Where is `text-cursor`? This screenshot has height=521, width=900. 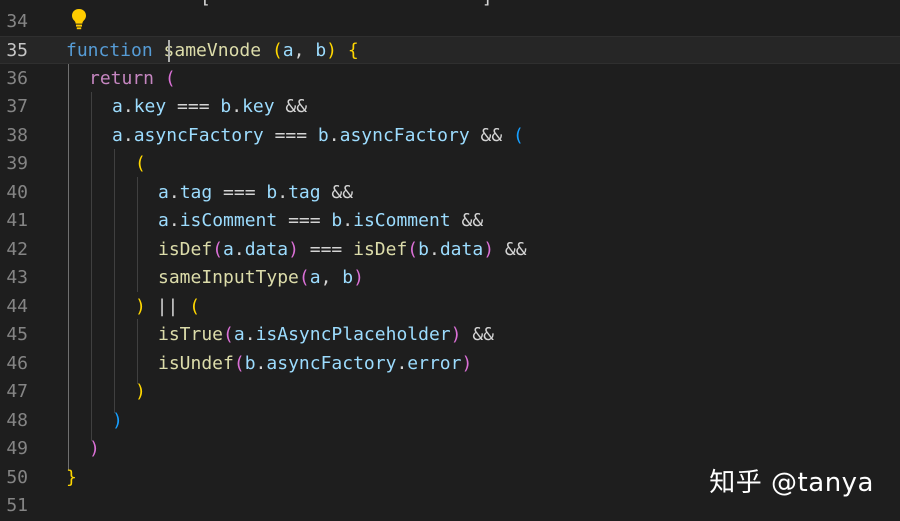 text-cursor is located at coordinates (169, 51).